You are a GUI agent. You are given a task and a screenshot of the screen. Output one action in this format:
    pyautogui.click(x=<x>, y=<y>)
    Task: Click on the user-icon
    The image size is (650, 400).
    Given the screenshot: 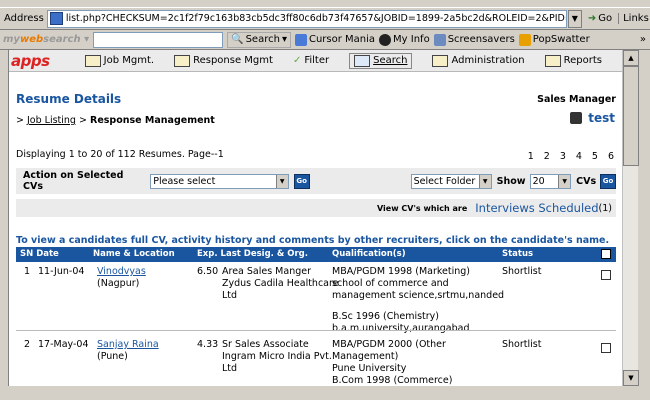 What is the action you would take?
    pyautogui.click(x=576, y=118)
    